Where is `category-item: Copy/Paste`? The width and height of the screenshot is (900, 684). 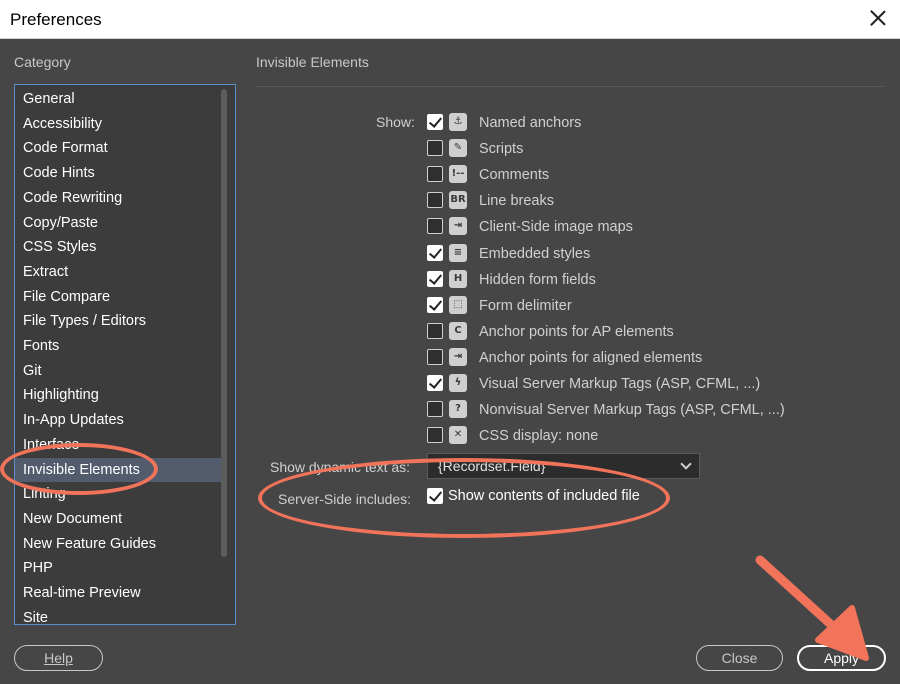 category-item: Copy/Paste is located at coordinates (118, 223).